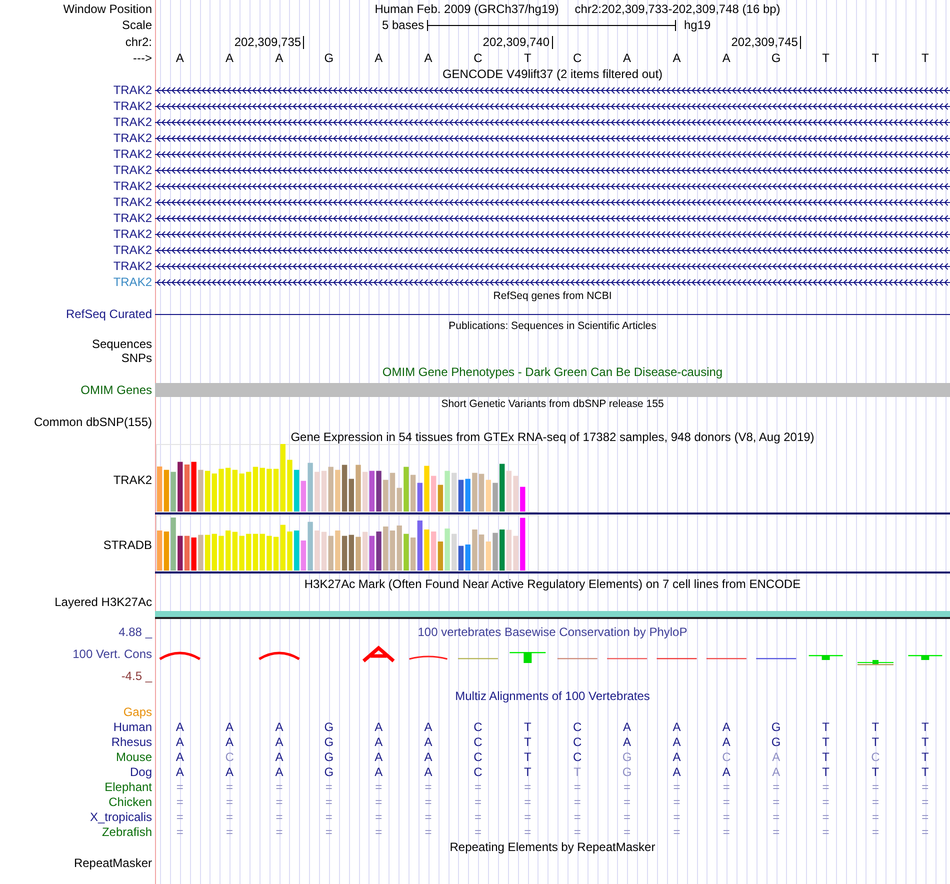  Describe the element at coordinates (552, 74) in the screenshot. I see `track-title: GENCODE V49lift37 (2 items filtered out)` at that location.